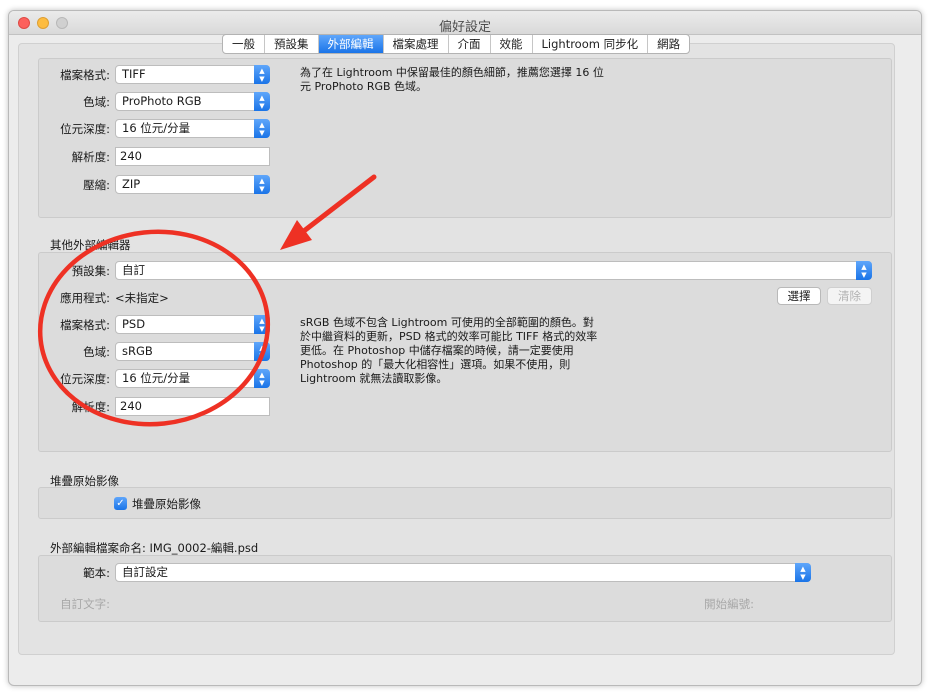 The image size is (928, 692). I want to click on ps-color-space-label: 色域:, so click(96, 102).